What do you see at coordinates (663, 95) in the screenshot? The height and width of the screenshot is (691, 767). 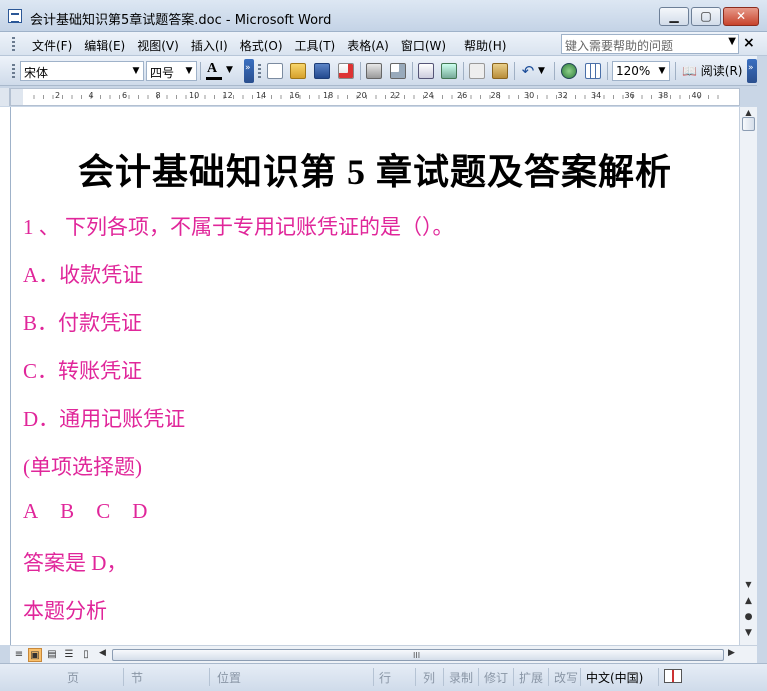 I see `ruler-label: 38` at bounding box center [663, 95].